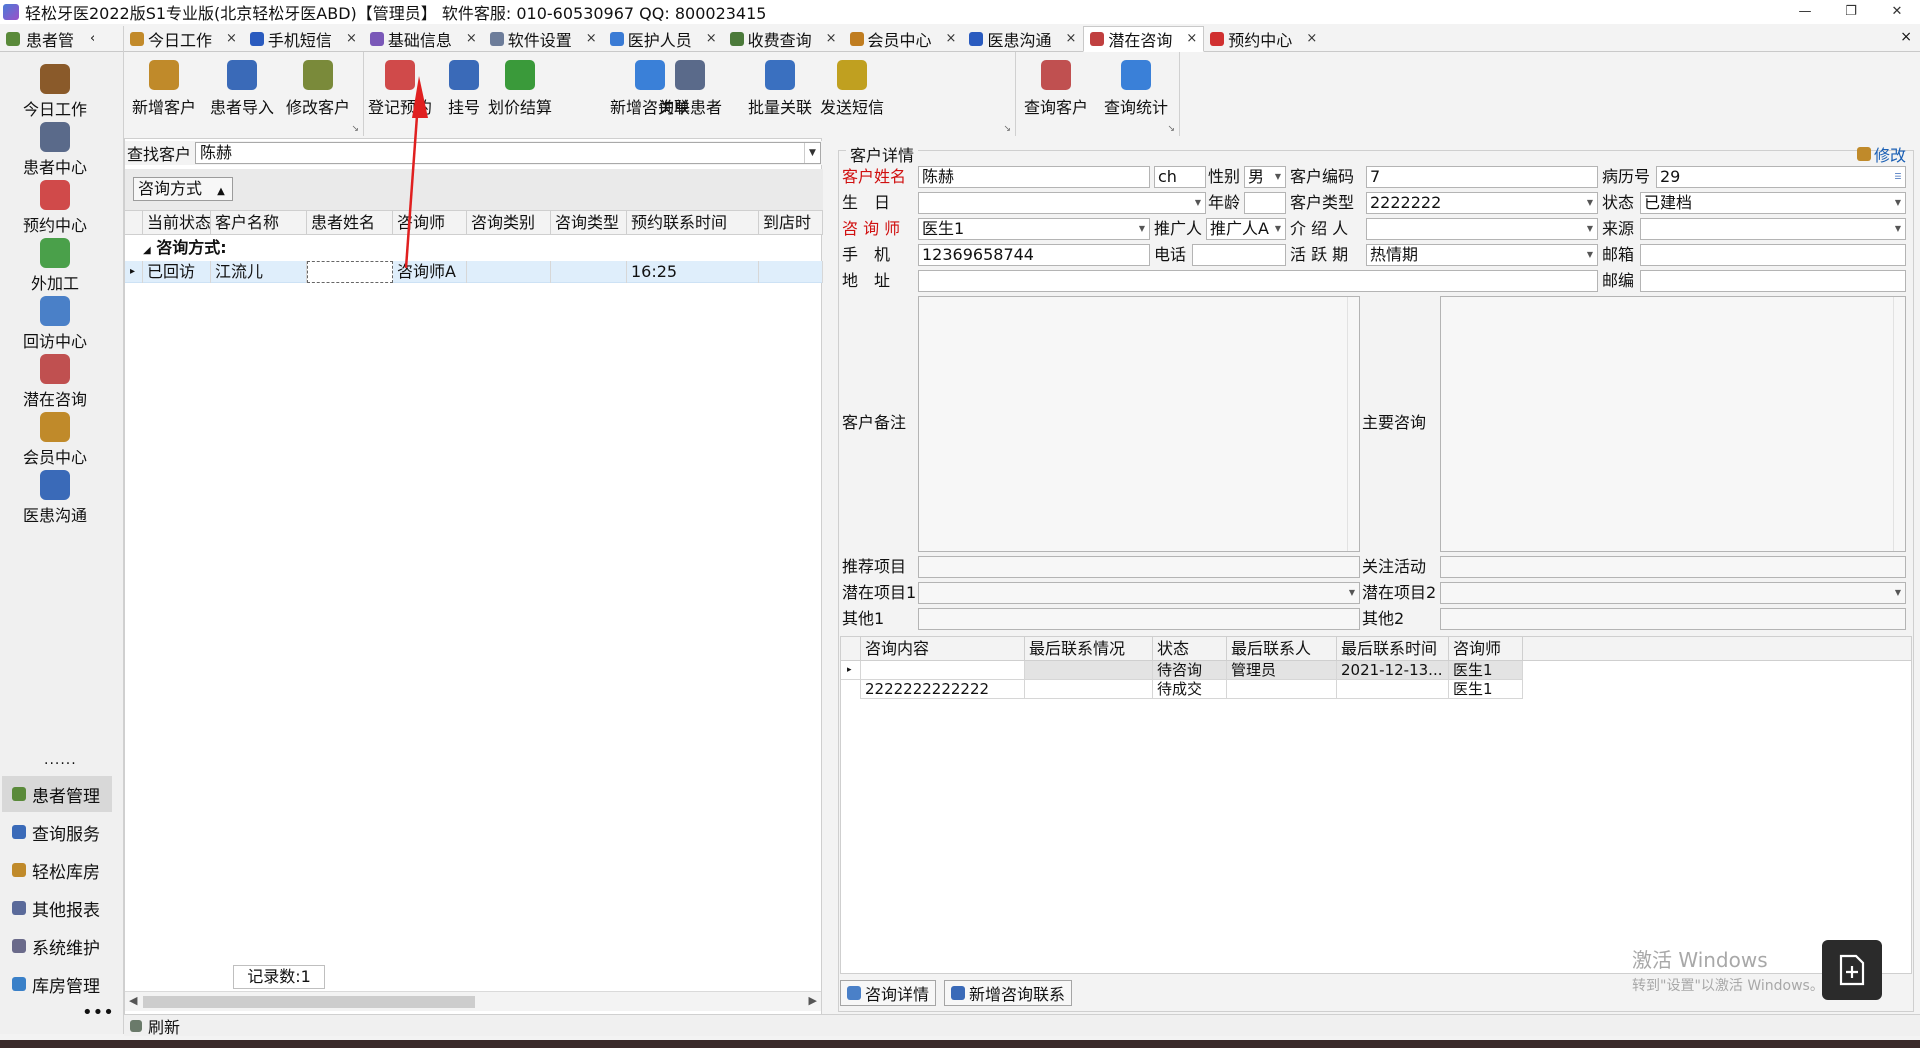  Describe the element at coordinates (1898, 177) in the screenshot. I see `list-icon: ☰` at that location.